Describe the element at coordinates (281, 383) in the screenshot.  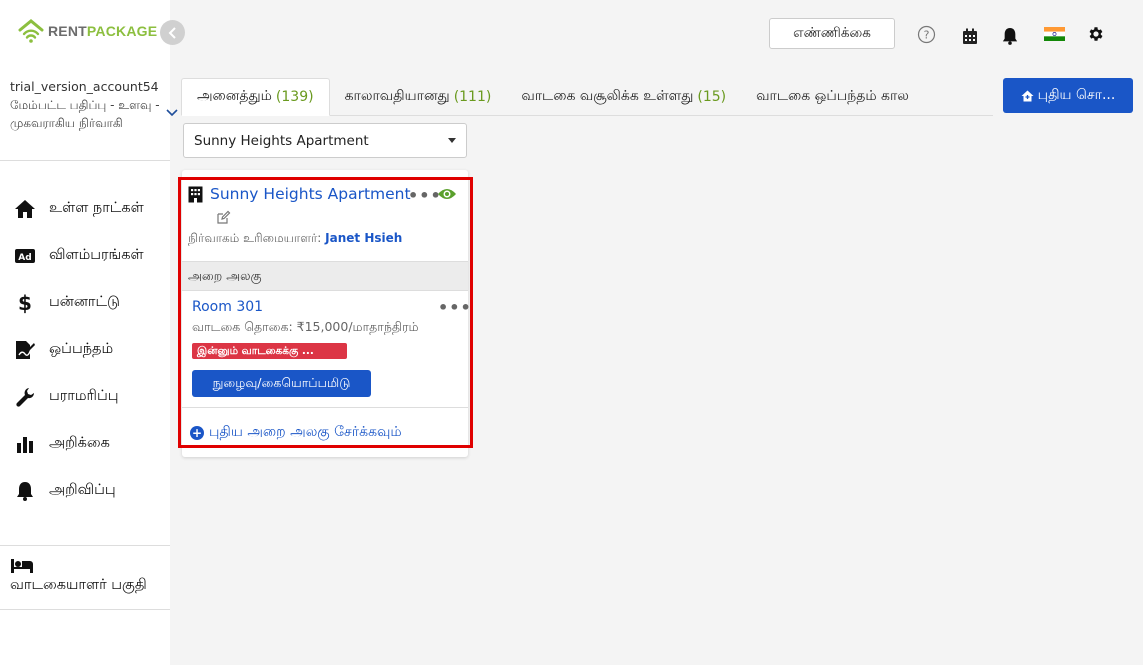
I see `checkin-sign-button: நுழைவு/கையொப்பமிடு` at that location.